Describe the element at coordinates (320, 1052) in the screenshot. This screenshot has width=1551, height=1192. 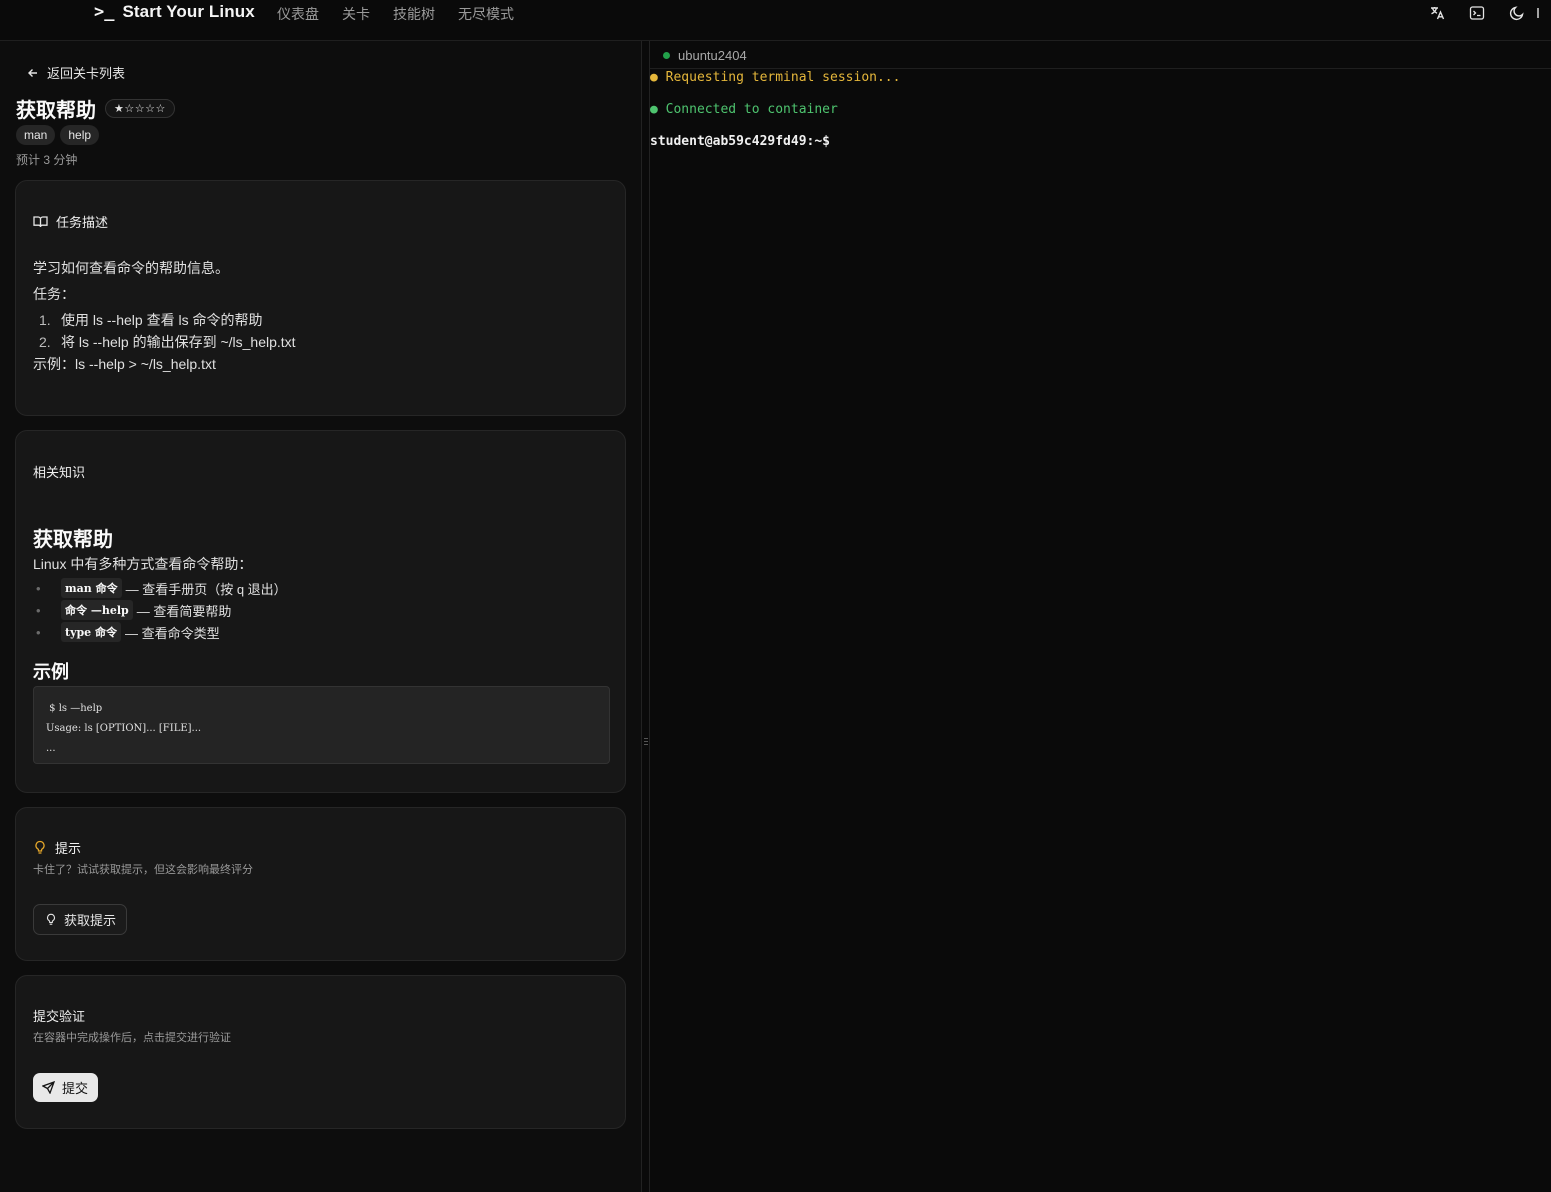
I see `submit-card: 提交验证 在容器中完成操作后，点击提交进行验证 提交` at that location.